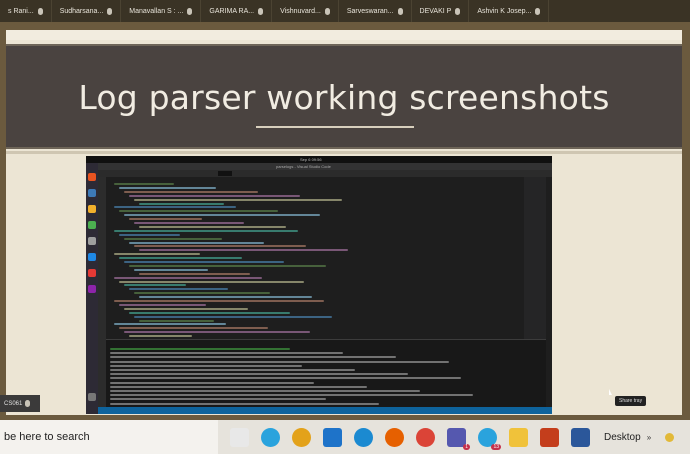 The width and height of the screenshot is (690, 454). I want to click on telegram-desktop-icon: 13, so click(489, 438).